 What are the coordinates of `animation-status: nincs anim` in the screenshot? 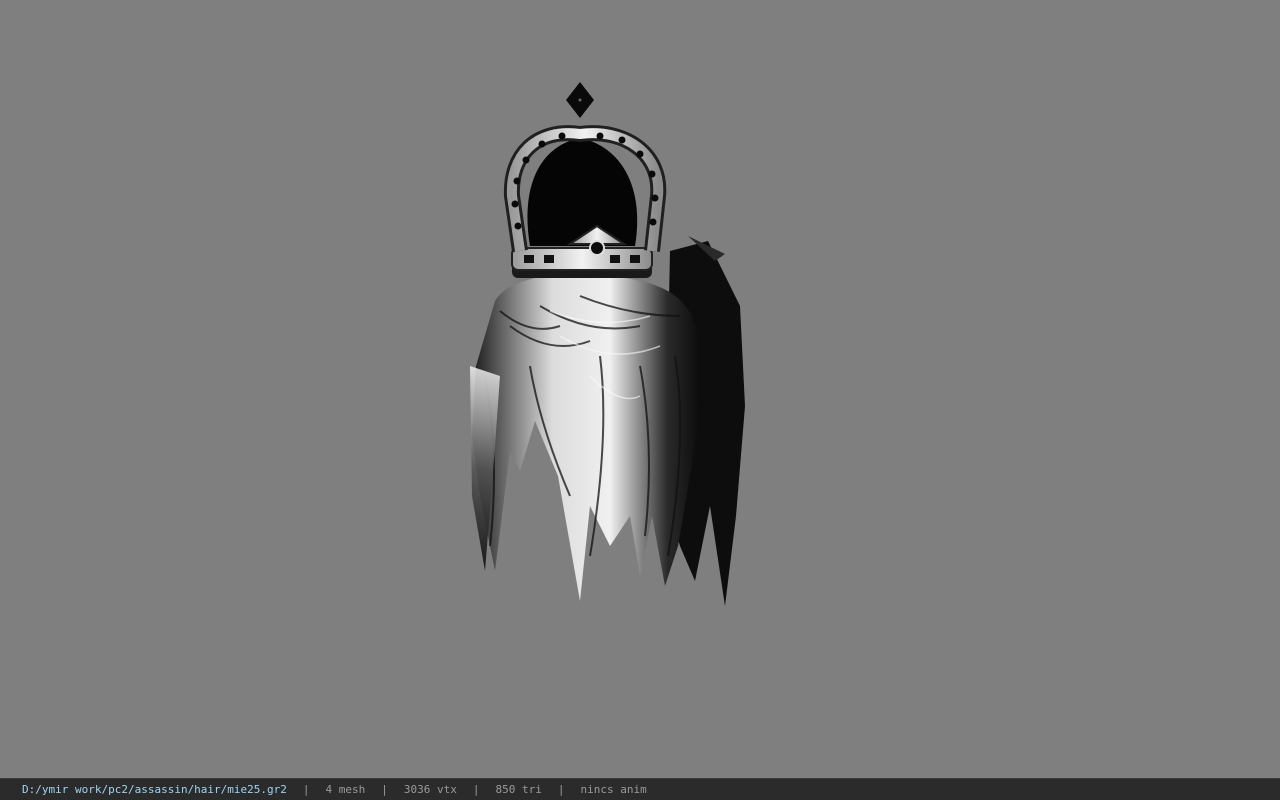 It's located at (613, 789).